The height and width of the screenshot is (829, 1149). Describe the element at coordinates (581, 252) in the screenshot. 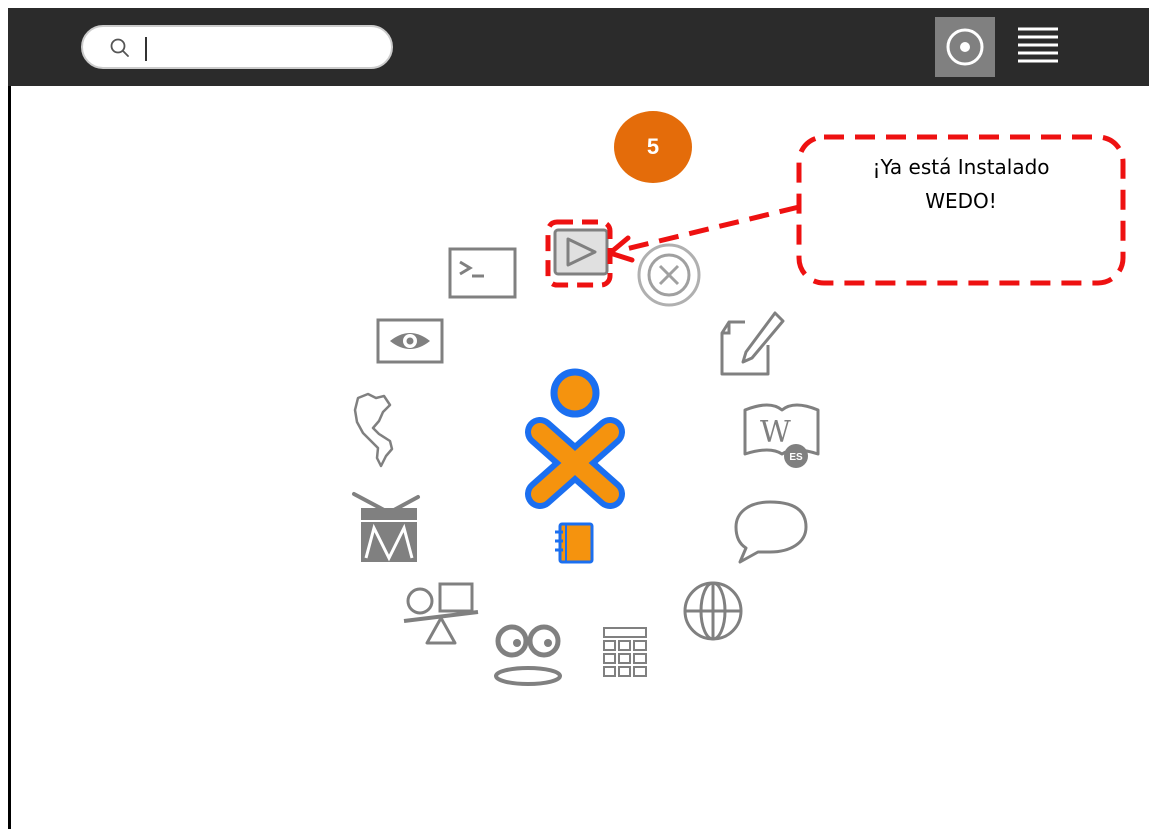

I see `wedo-activity-icon` at that location.